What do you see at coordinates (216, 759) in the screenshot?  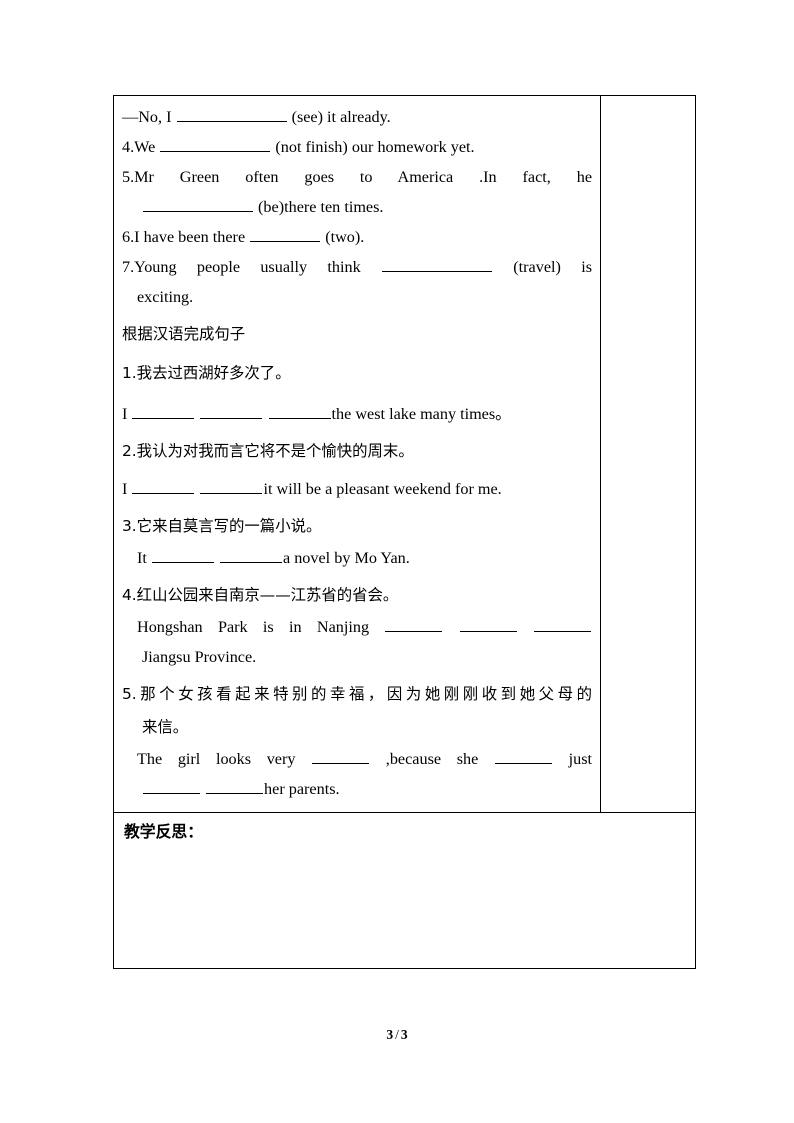 I see `trans-5-prefix: The girl looks very` at bounding box center [216, 759].